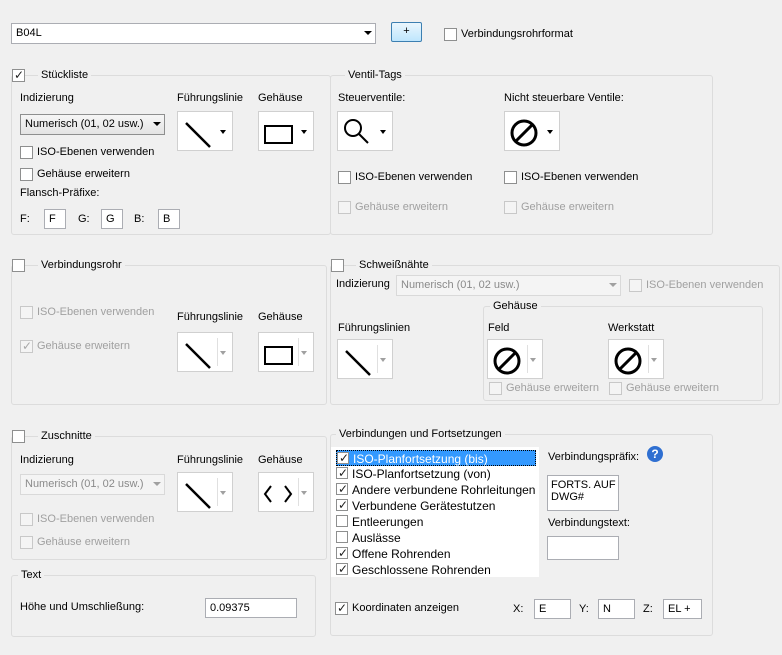 This screenshot has height=655, width=782. What do you see at coordinates (26, 519) in the screenshot?
I see `zuschnitte-iso-checkbox` at bounding box center [26, 519].